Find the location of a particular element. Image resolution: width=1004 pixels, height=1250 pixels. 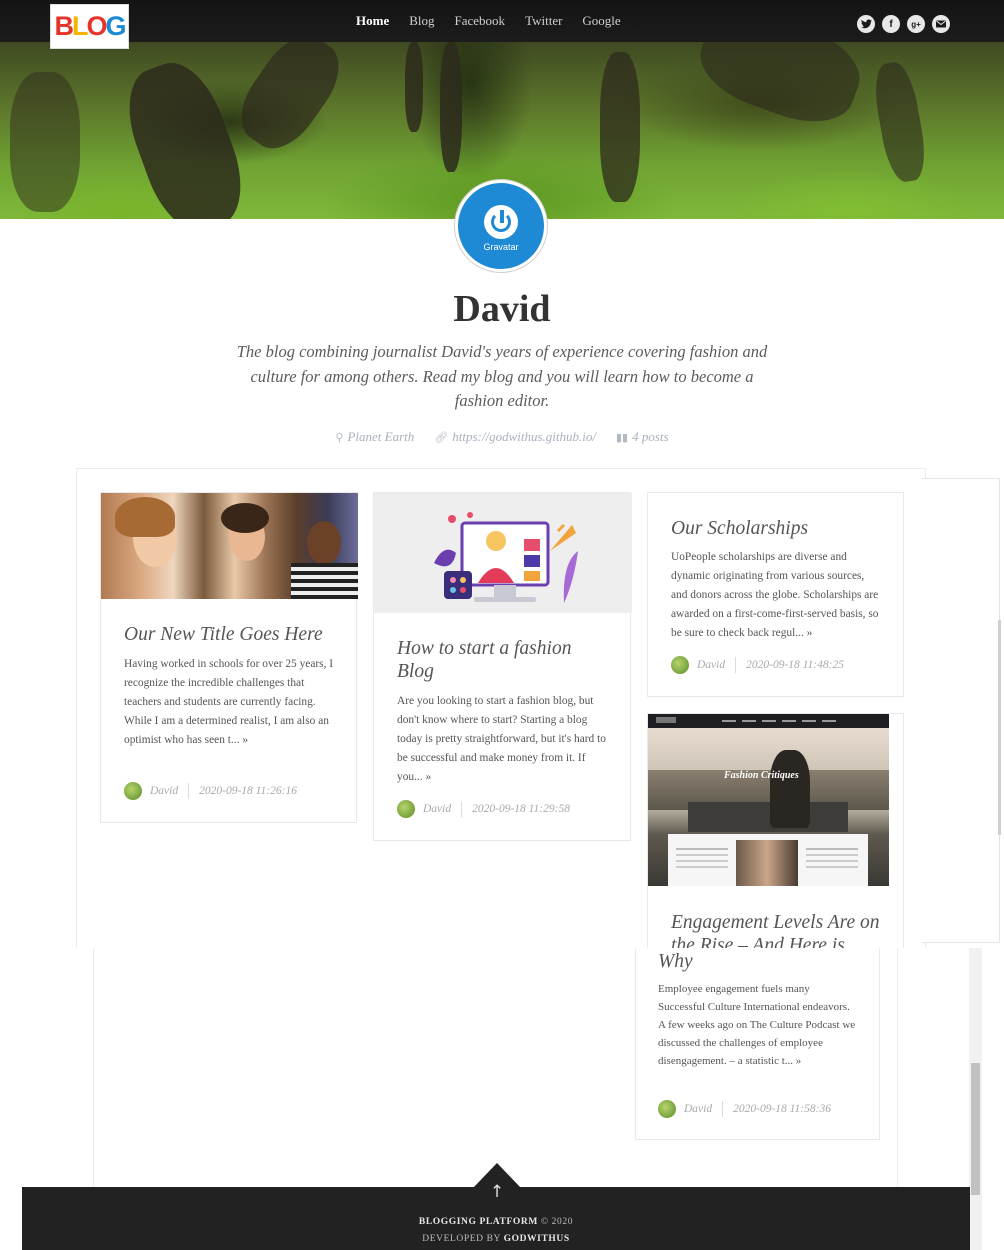

post-title: Our Scholarships is located at coordinates (778, 528).